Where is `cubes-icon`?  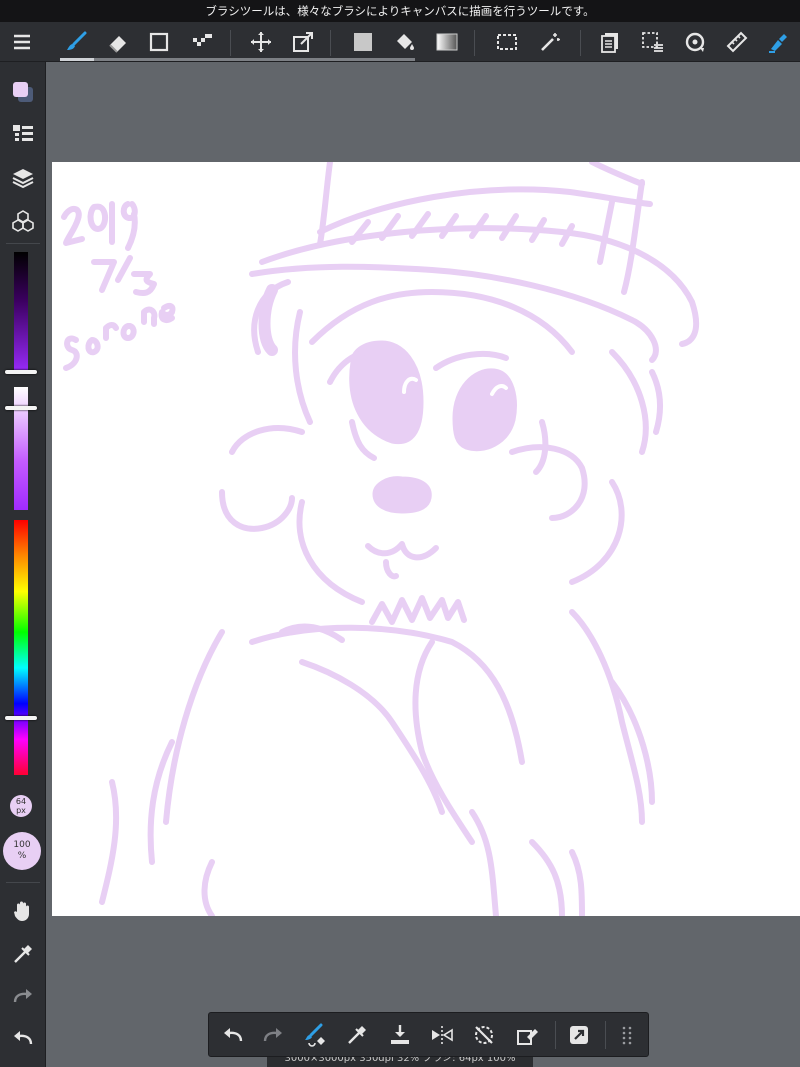
cubes-icon is located at coordinates (23, 221).